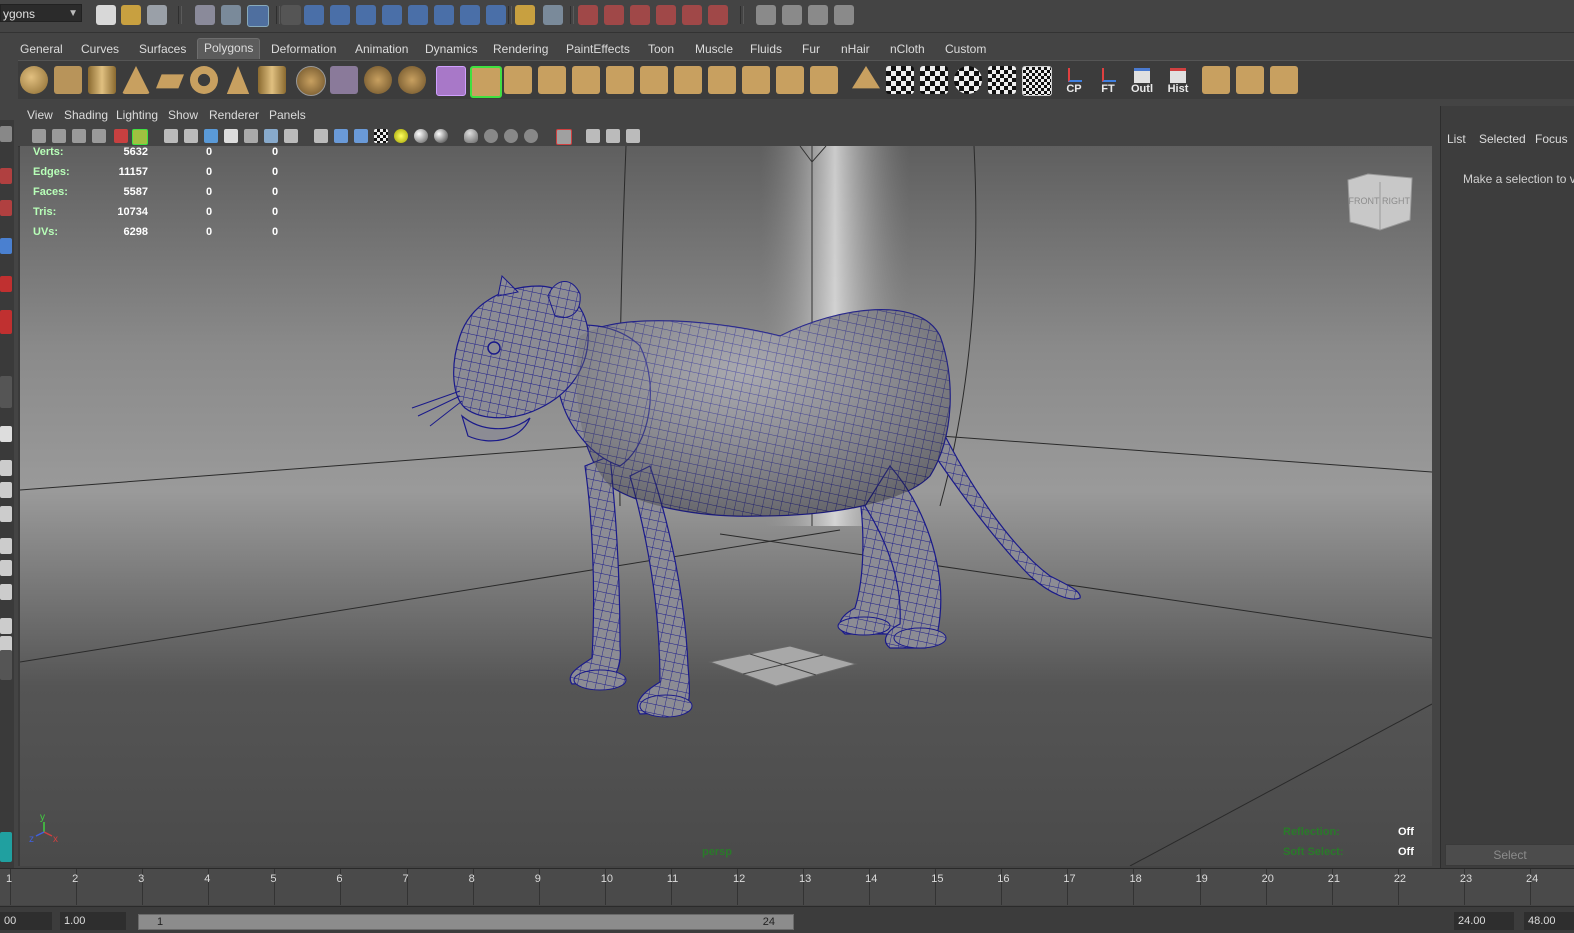 The width and height of the screenshot is (1574, 933). I want to click on grease-pencil-icon, so click(140, 137).